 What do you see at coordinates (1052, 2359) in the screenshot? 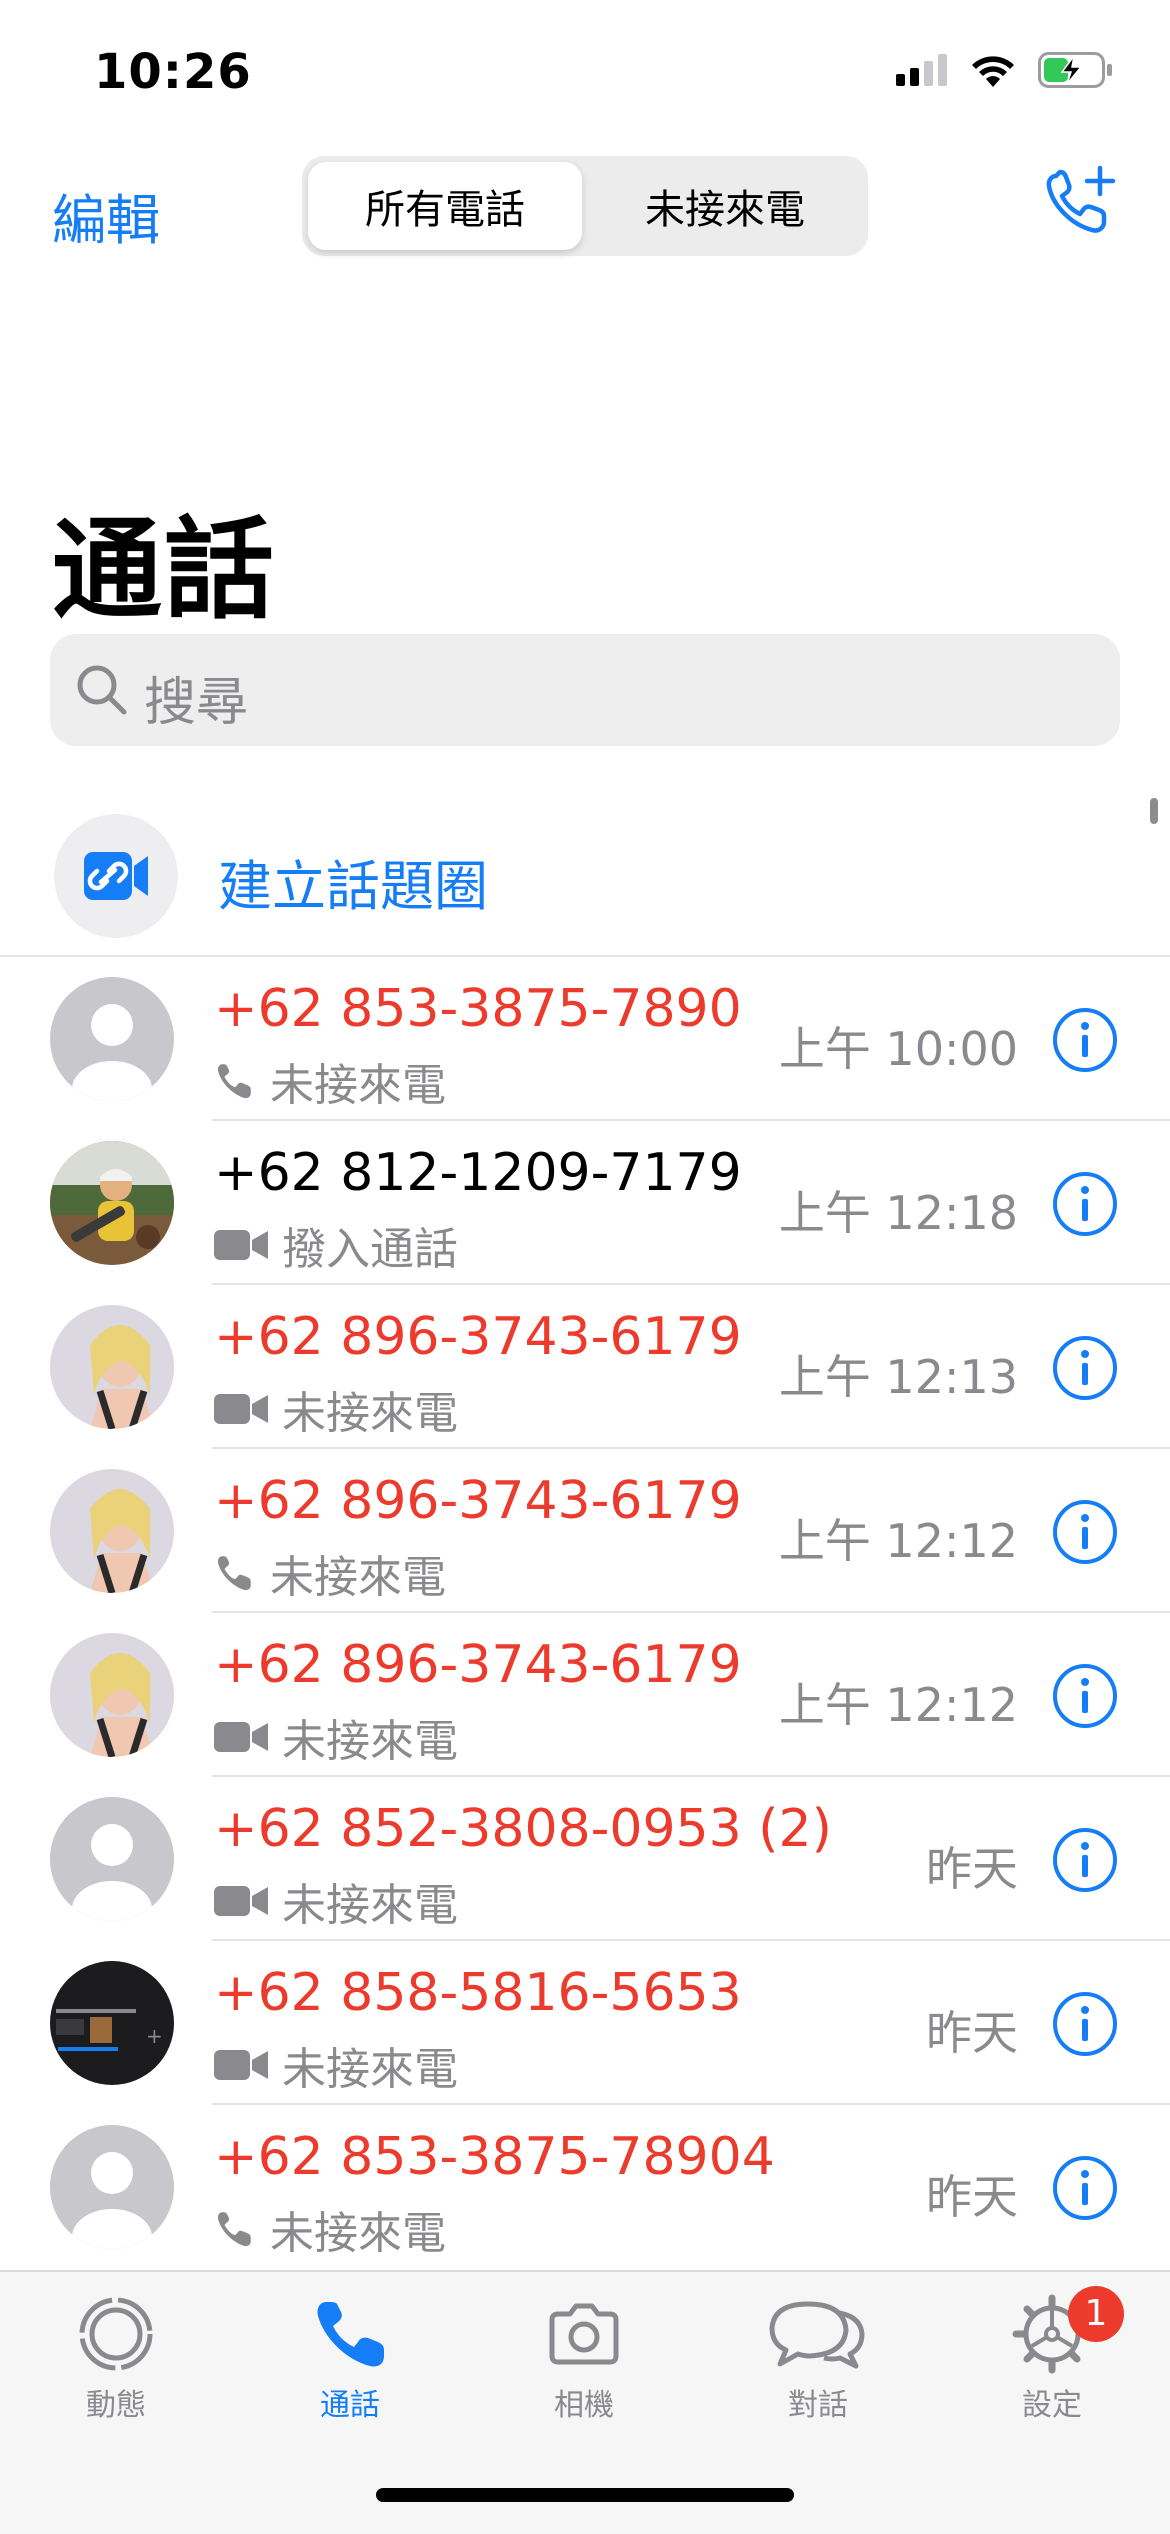
I see `tab-settings: 設定 1` at bounding box center [1052, 2359].